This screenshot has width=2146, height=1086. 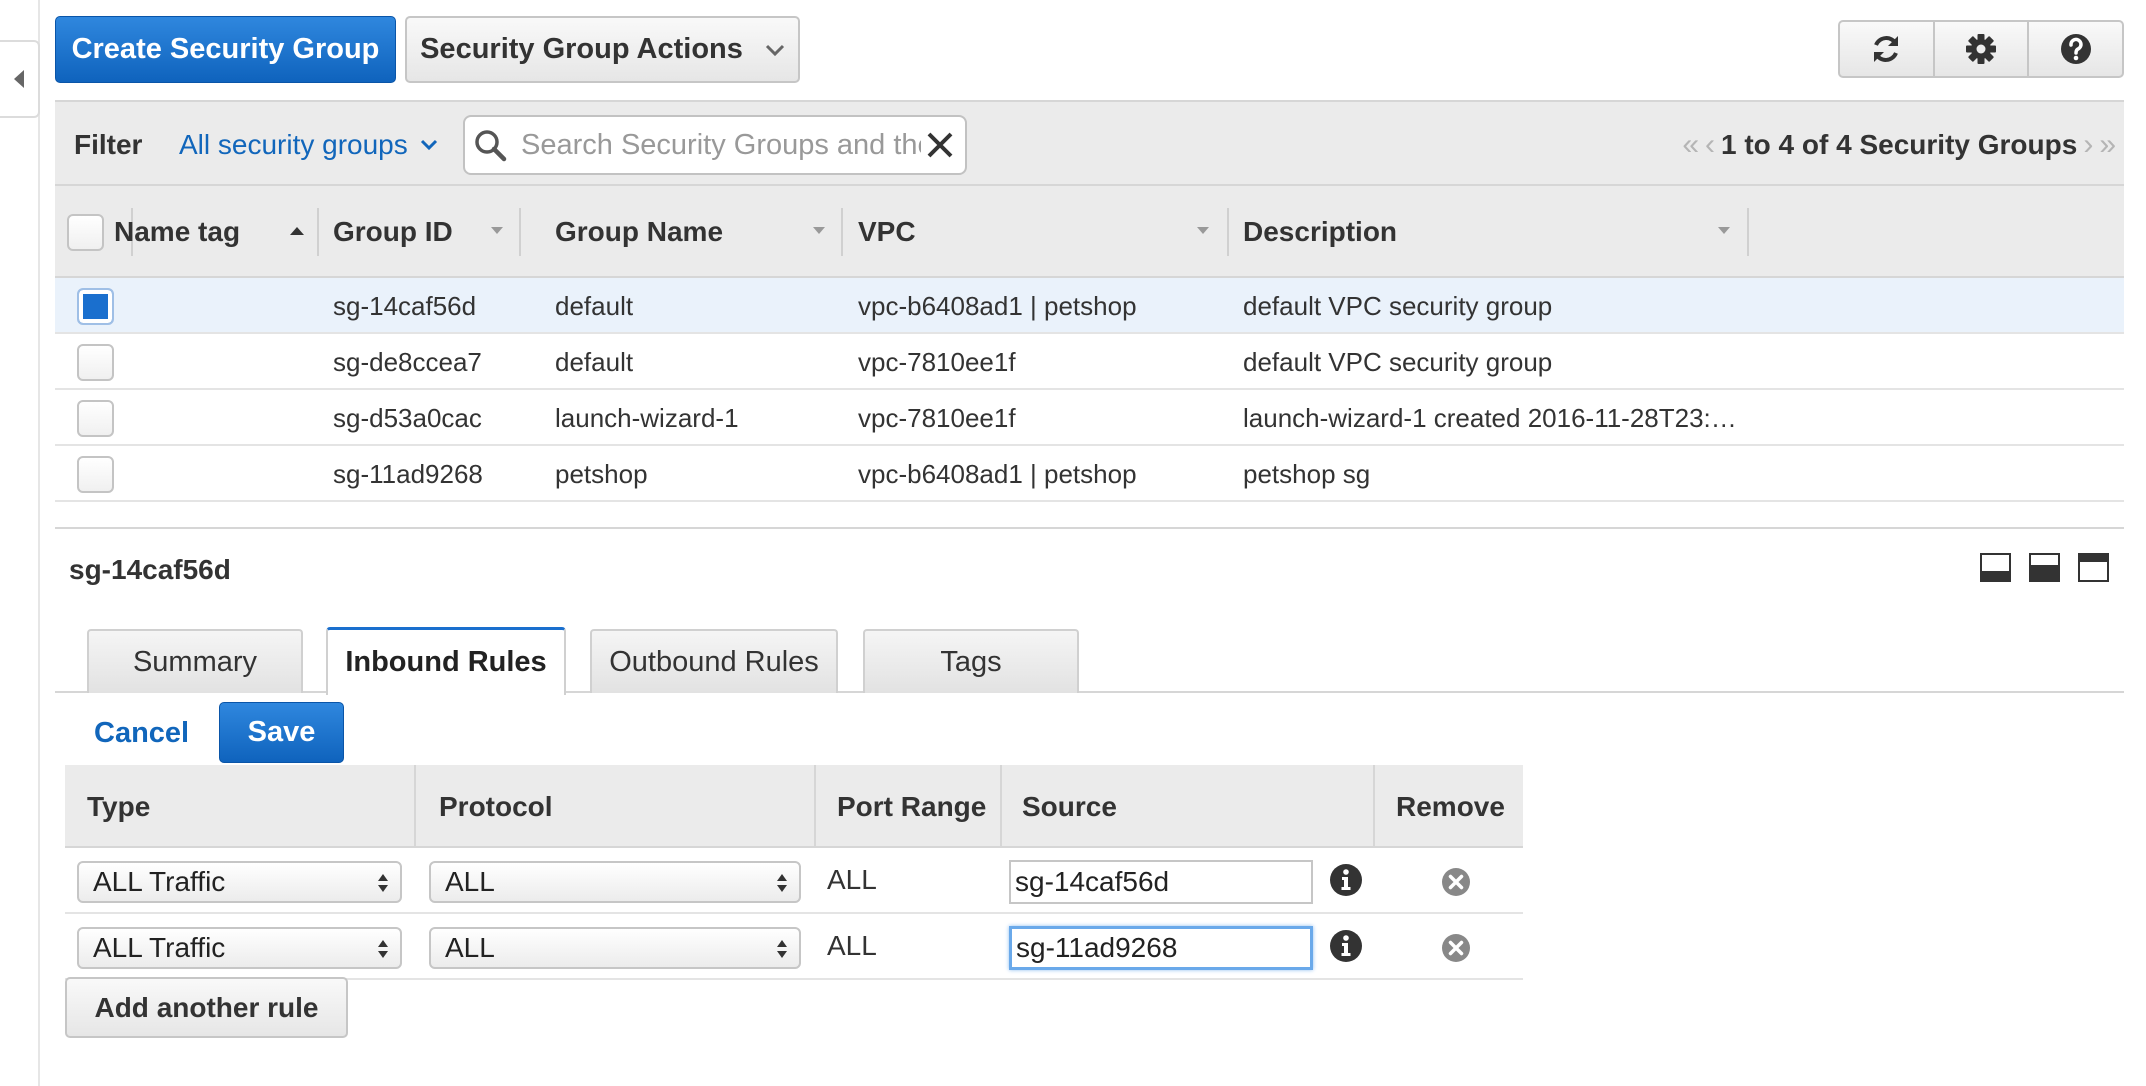 What do you see at coordinates (971, 661) in the screenshot?
I see `tab-tags: Tags` at bounding box center [971, 661].